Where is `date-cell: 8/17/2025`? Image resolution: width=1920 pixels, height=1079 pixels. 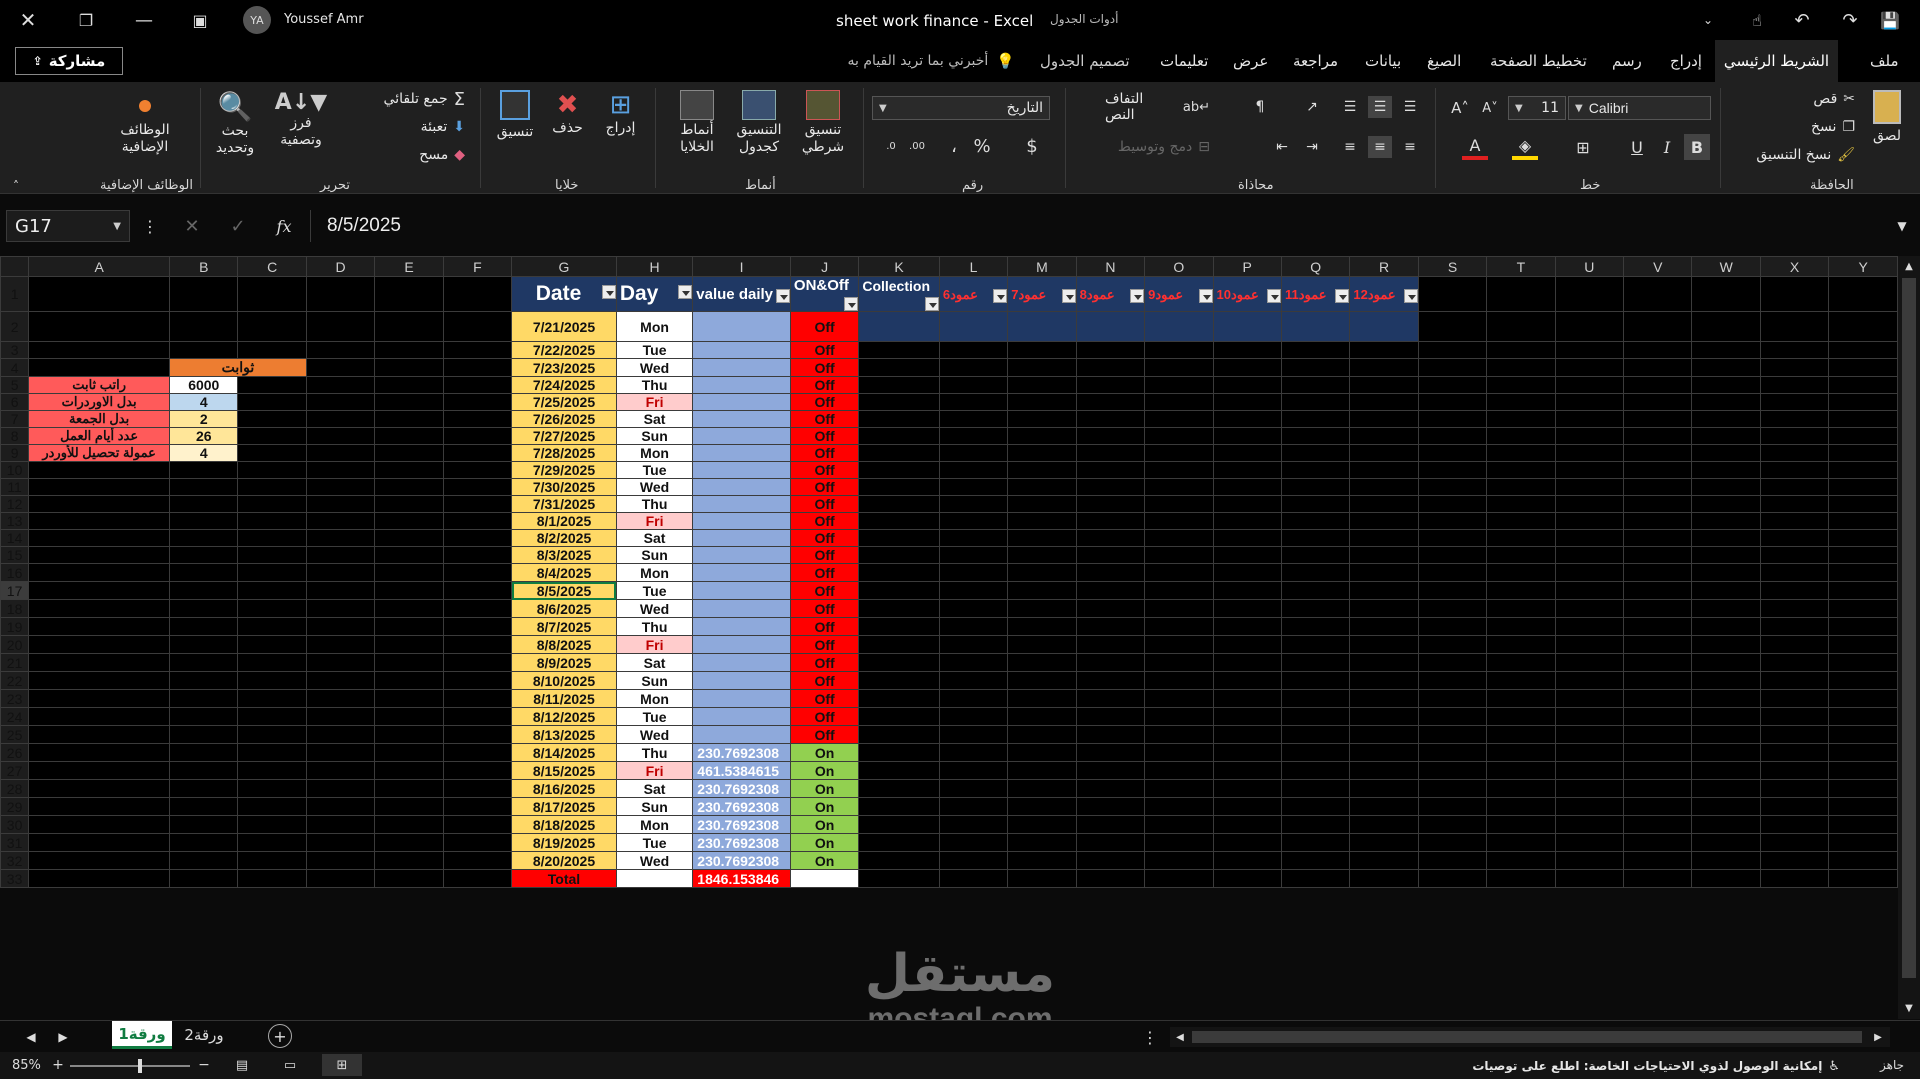 date-cell: 8/17/2025 is located at coordinates (564, 806).